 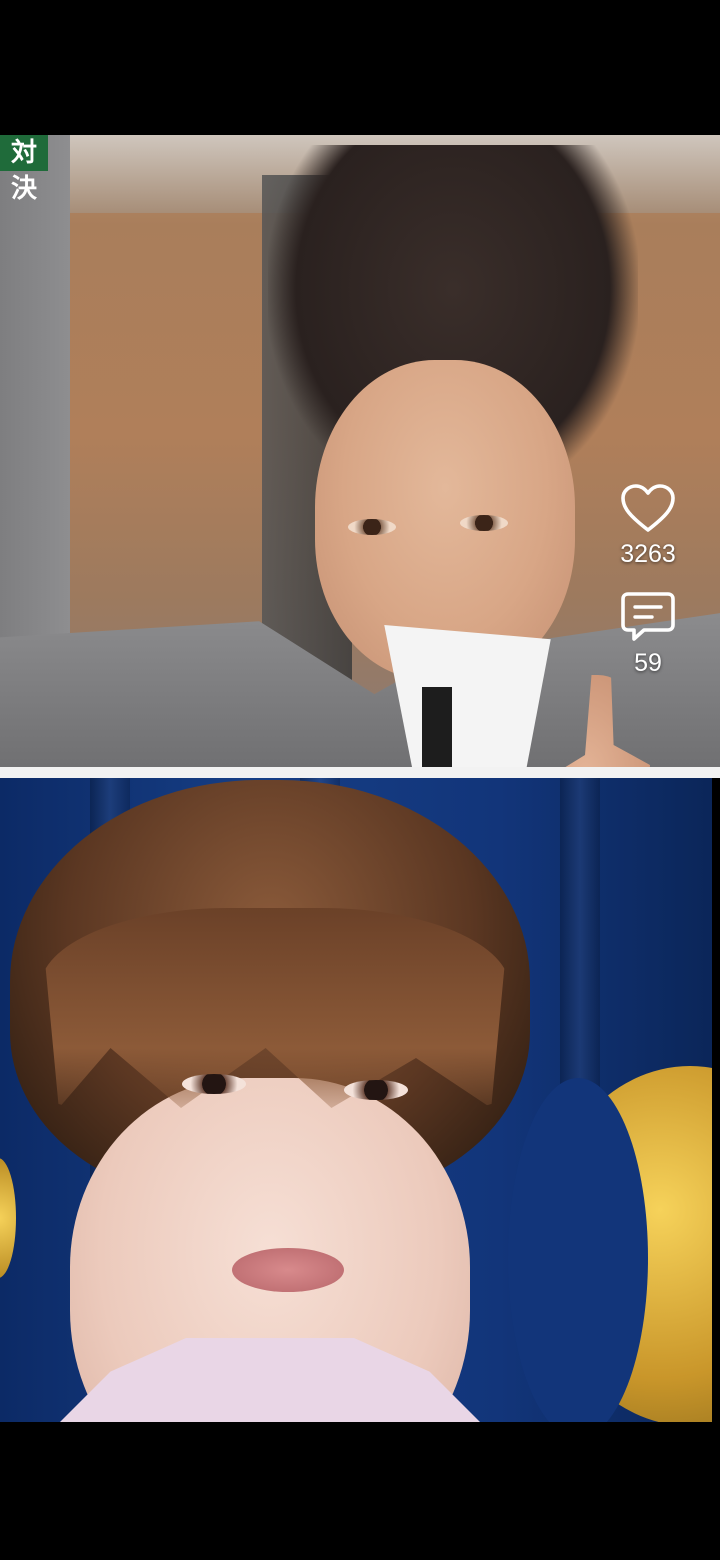 What do you see at coordinates (648, 554) in the screenshot?
I see `like-count: 3263` at bounding box center [648, 554].